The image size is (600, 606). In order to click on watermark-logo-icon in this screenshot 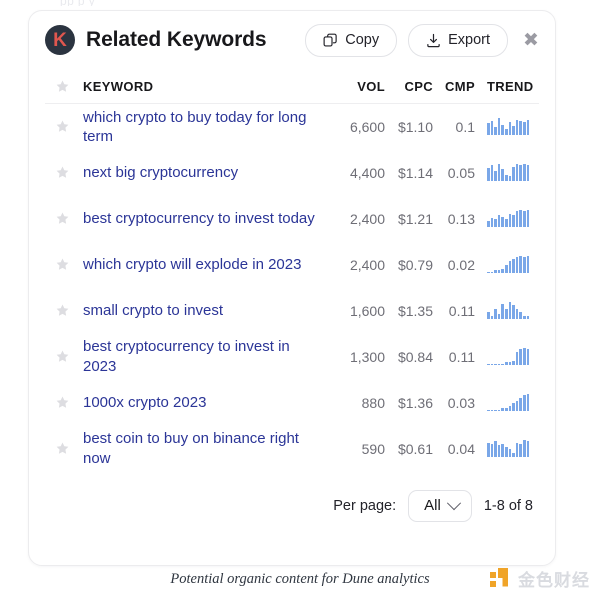, I will do `click(501, 578)`.